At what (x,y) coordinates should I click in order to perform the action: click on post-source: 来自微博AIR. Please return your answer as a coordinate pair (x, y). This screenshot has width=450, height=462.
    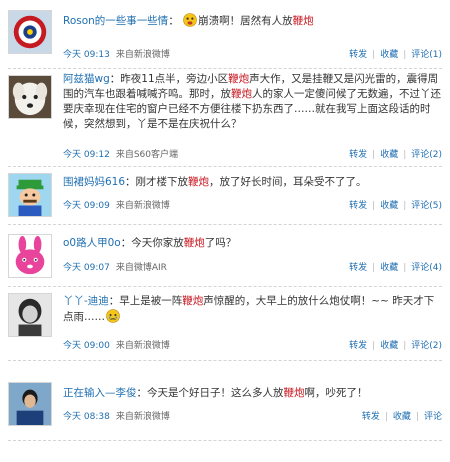
    Looking at the image, I should click on (141, 268).